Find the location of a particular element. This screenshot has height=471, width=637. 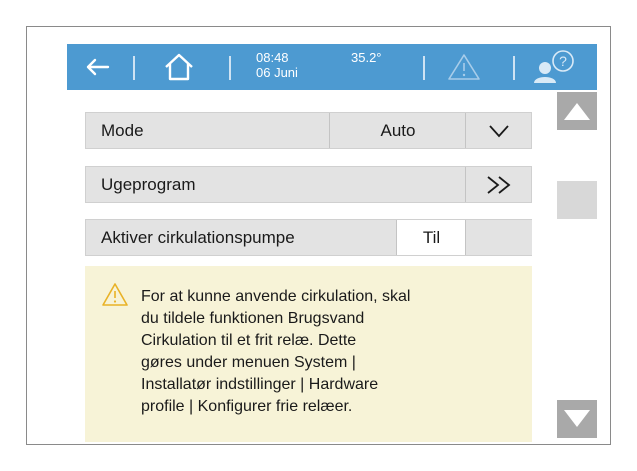

cirkulation-toggle-value: Til is located at coordinates (431, 237).